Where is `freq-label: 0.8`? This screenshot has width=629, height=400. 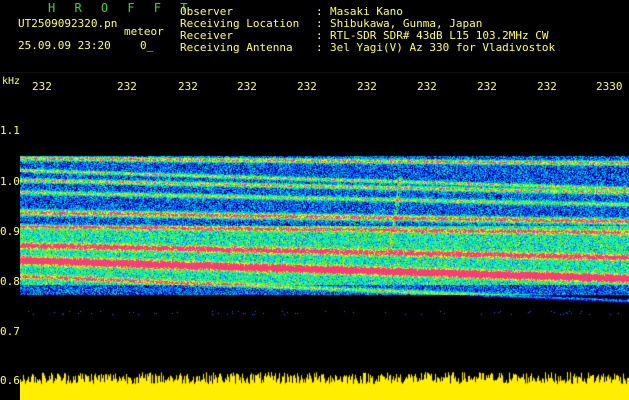
freq-label: 0.8 is located at coordinates (10, 281).